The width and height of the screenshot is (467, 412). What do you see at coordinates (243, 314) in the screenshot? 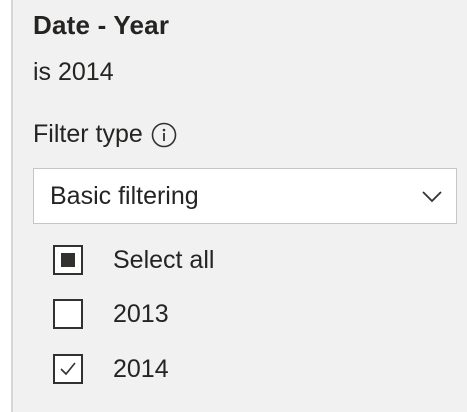
I see `option-2013: 2013` at bounding box center [243, 314].